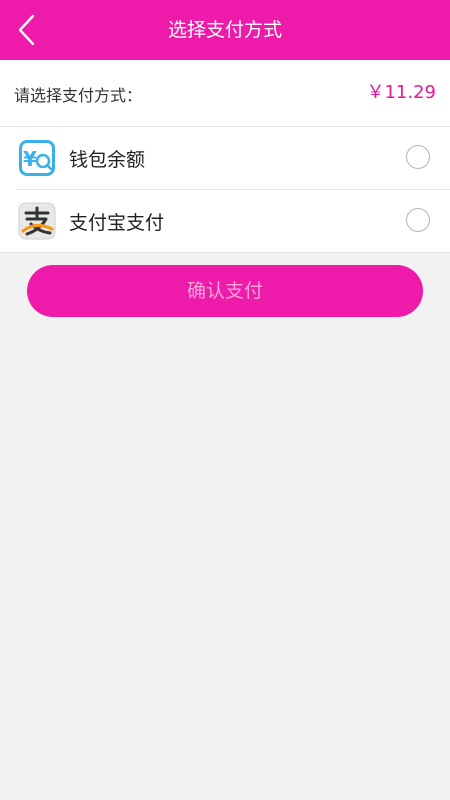 This screenshot has height=800, width=450. I want to click on wallet-icon: ¥, so click(37, 158).